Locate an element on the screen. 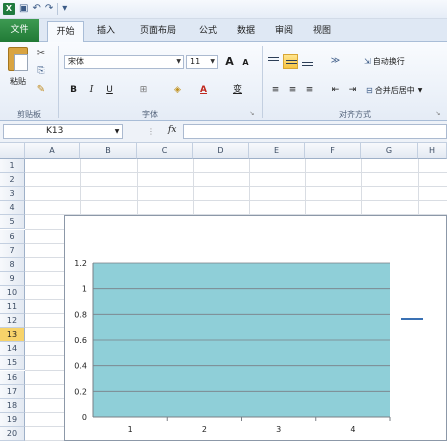 This screenshot has height=441, width=447. redo-icon: ↷ is located at coordinates (49, 9).